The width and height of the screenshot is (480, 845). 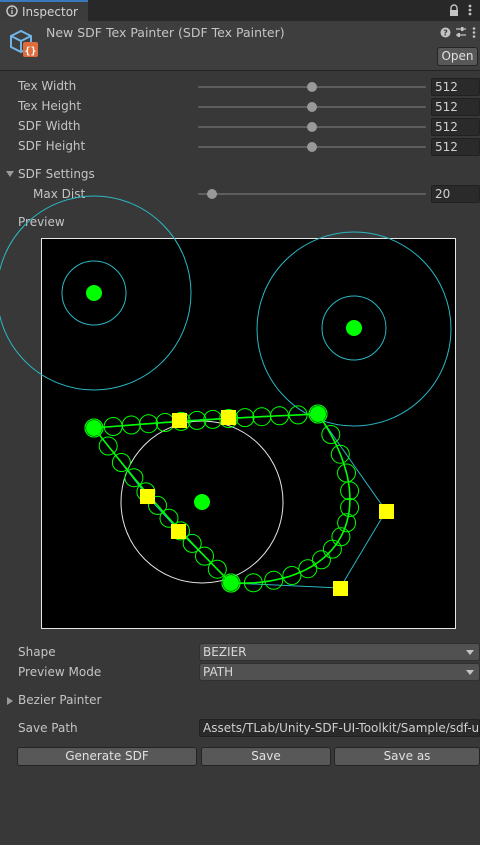 What do you see at coordinates (59, 700) in the screenshot?
I see `bezier-painter-foldout: Bezier Painter` at bounding box center [59, 700].